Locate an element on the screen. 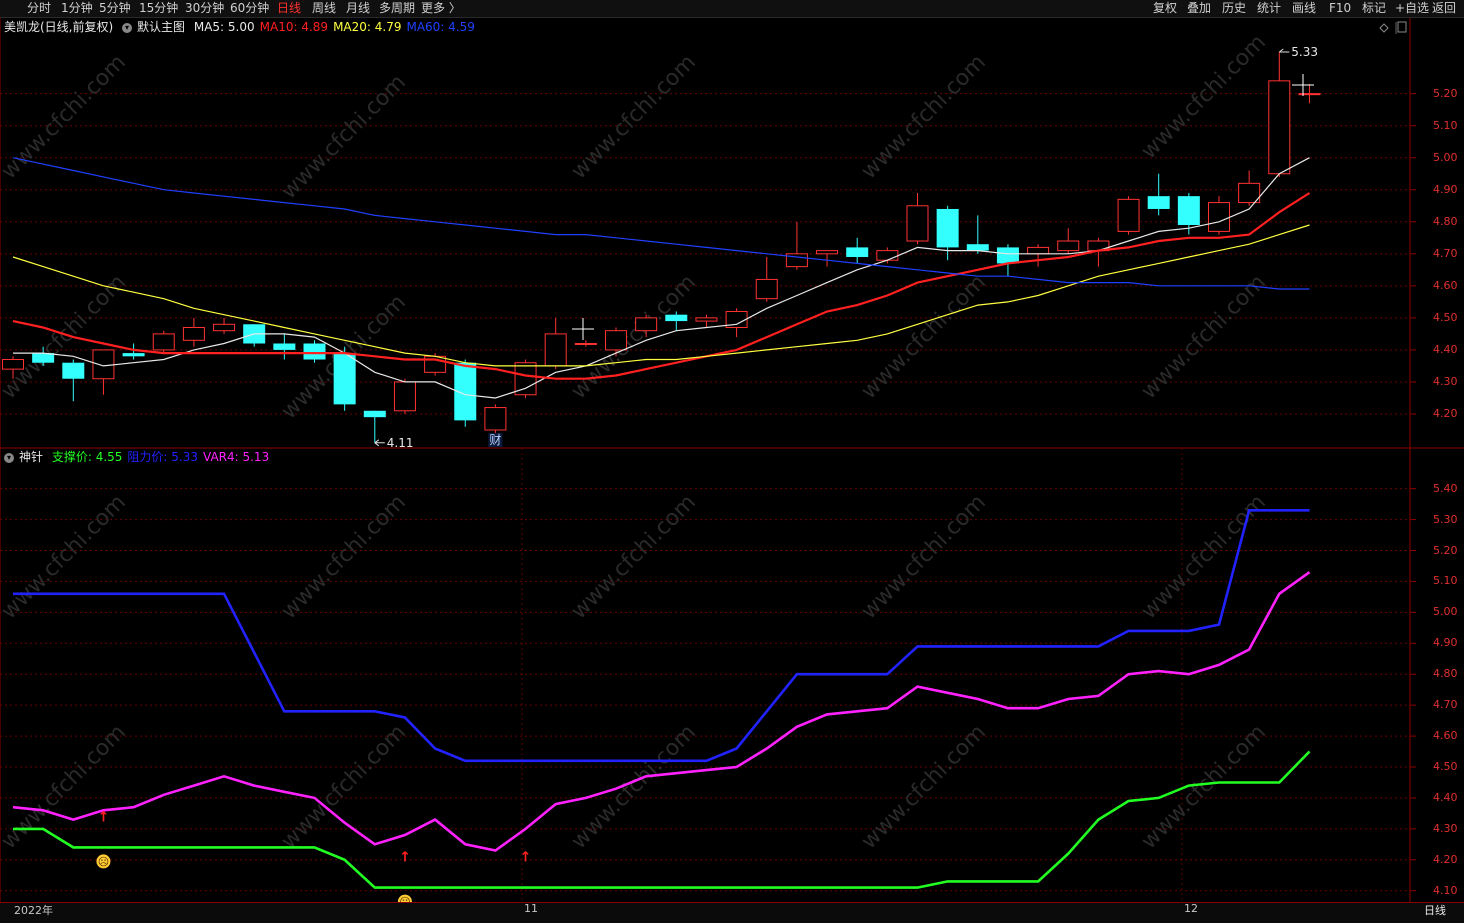 The width and height of the screenshot is (1464, 923). high-price-label: 5.33 is located at coordinates (1304, 52).